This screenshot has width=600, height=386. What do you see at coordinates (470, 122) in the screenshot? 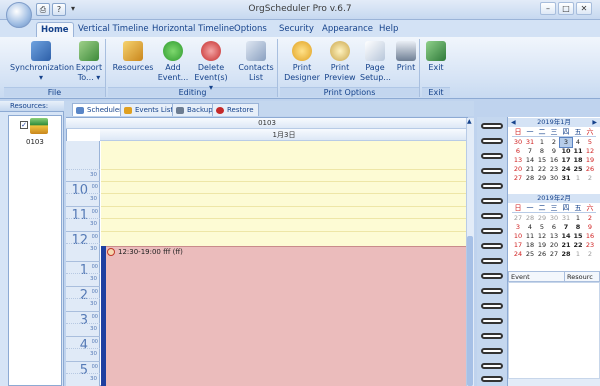
I see `scroll-up-icon: ▲` at bounding box center [470, 122].